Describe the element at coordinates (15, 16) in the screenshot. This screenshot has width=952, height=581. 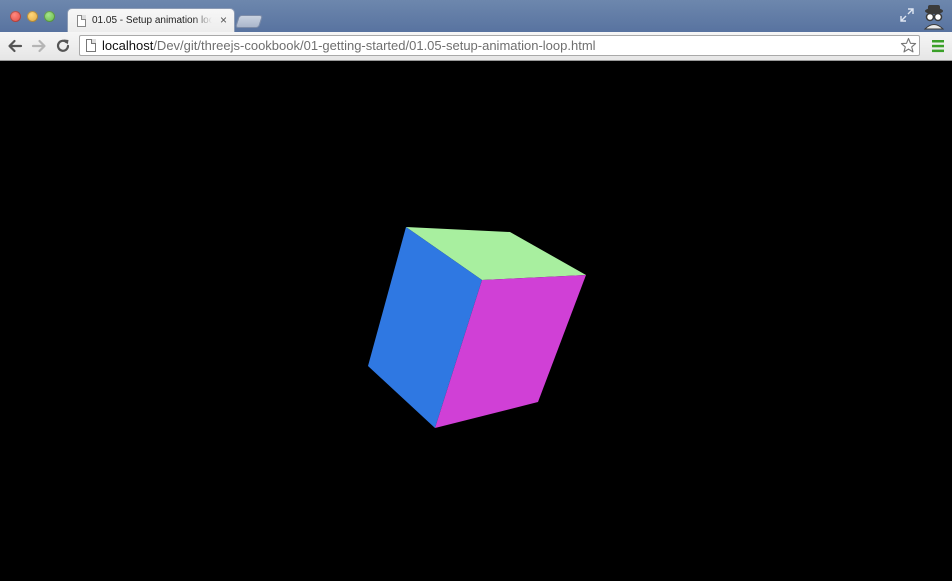
I see `close-window-button` at that location.